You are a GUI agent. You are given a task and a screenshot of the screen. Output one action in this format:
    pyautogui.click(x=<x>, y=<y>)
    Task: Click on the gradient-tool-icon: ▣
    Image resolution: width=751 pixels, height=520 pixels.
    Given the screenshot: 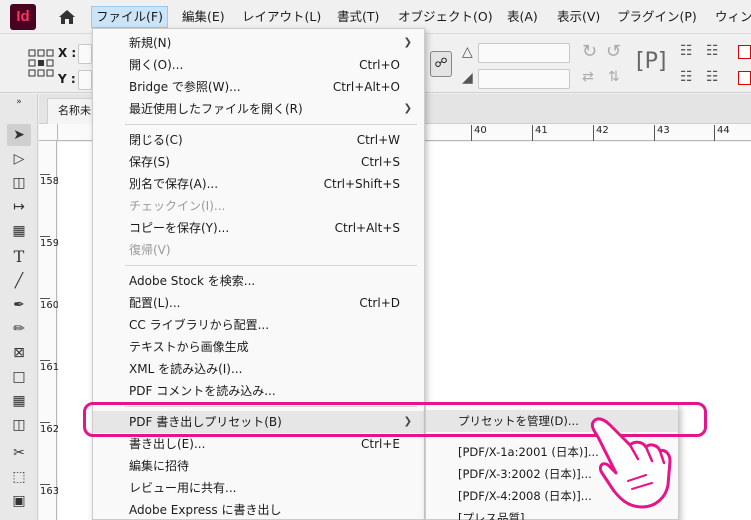 What is the action you would take?
    pyautogui.click(x=19, y=501)
    